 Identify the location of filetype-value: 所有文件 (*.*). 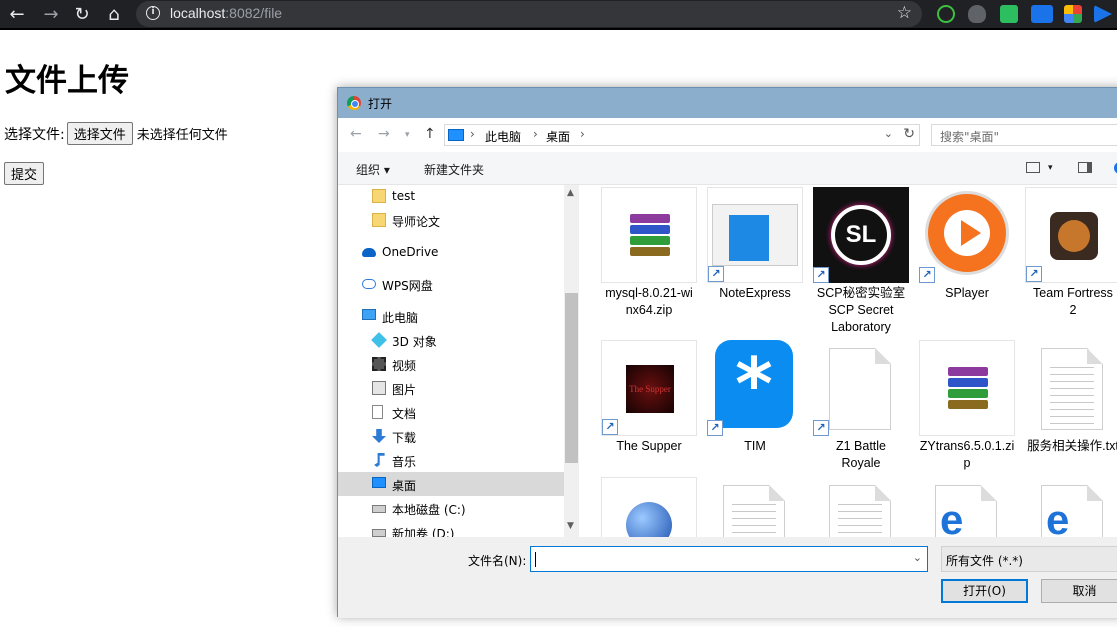
(984, 561).